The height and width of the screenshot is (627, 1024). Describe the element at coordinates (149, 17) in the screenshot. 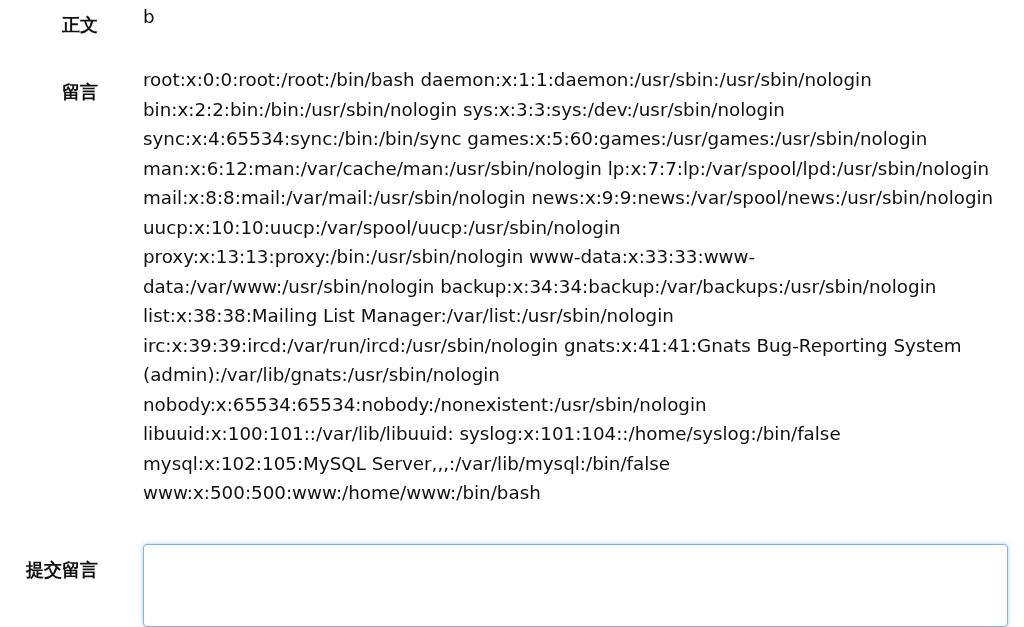

I see `post-body-text: b` at that location.